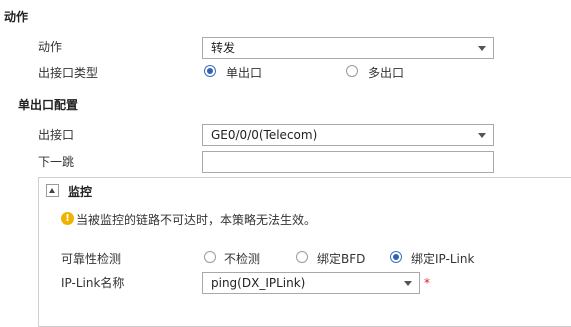 The image size is (571, 327). I want to click on radio-multi-outif, so click(352, 71).